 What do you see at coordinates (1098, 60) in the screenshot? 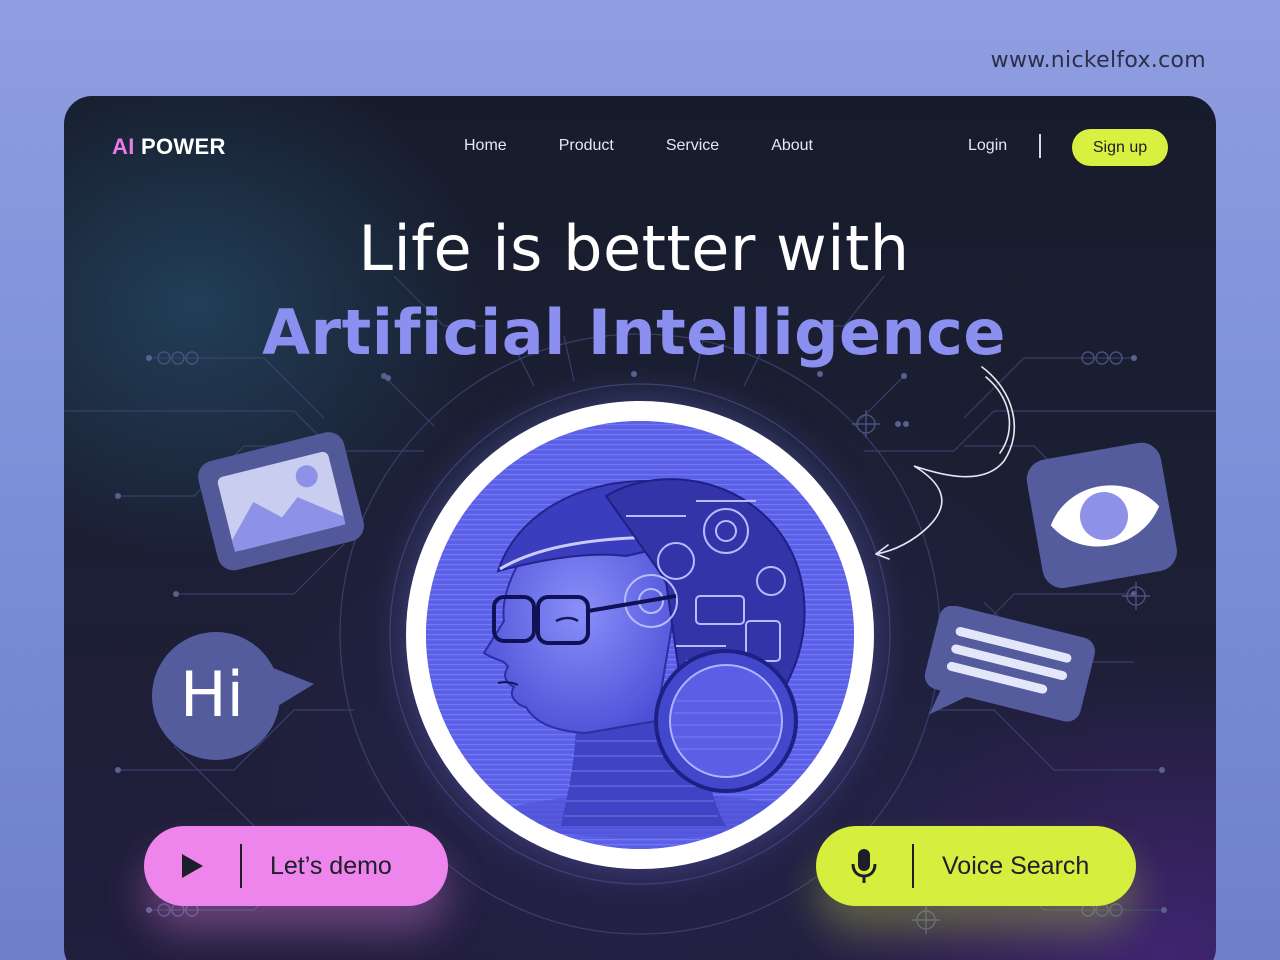
I see `site-url: www.nickelfox.com` at bounding box center [1098, 60].